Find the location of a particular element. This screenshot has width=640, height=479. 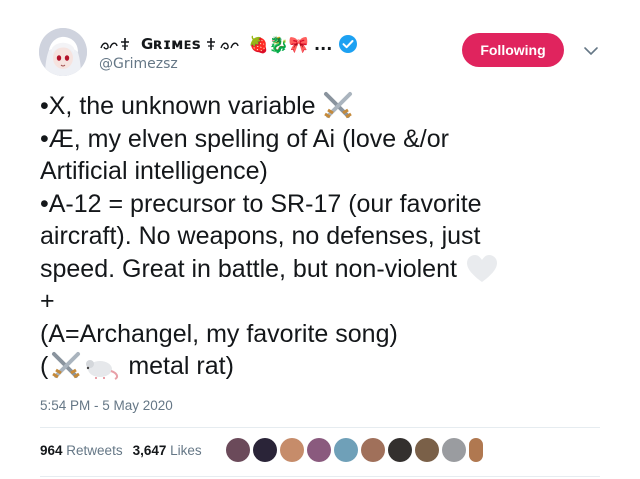

tweet-line: speed. Great in battle, but non-violent is located at coordinates (320, 269).